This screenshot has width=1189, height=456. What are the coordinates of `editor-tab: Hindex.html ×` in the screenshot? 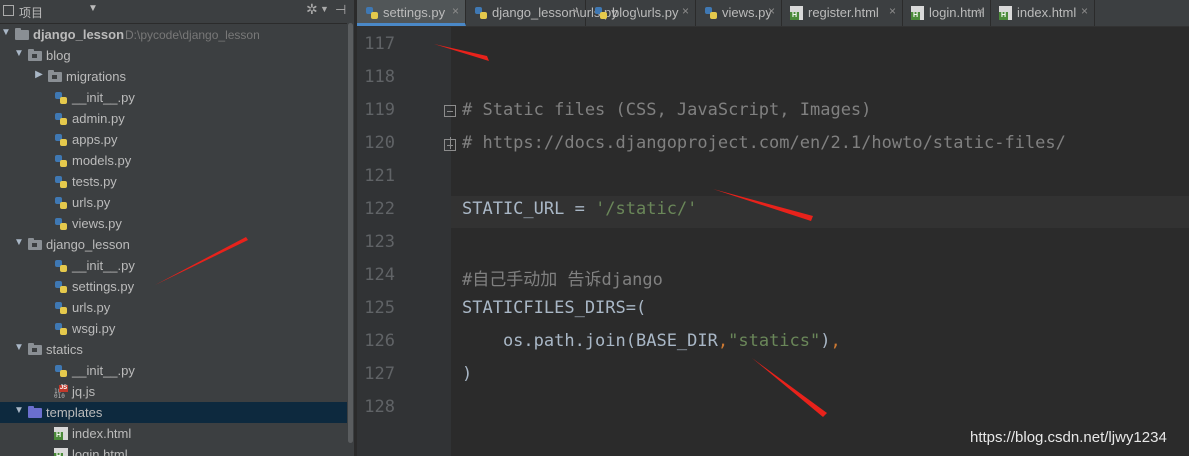 It's located at (1043, 13).